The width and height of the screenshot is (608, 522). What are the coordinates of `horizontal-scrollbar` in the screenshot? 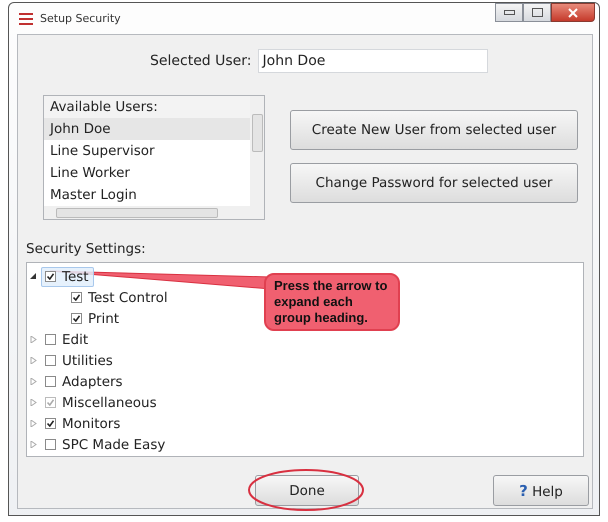 It's located at (154, 212).